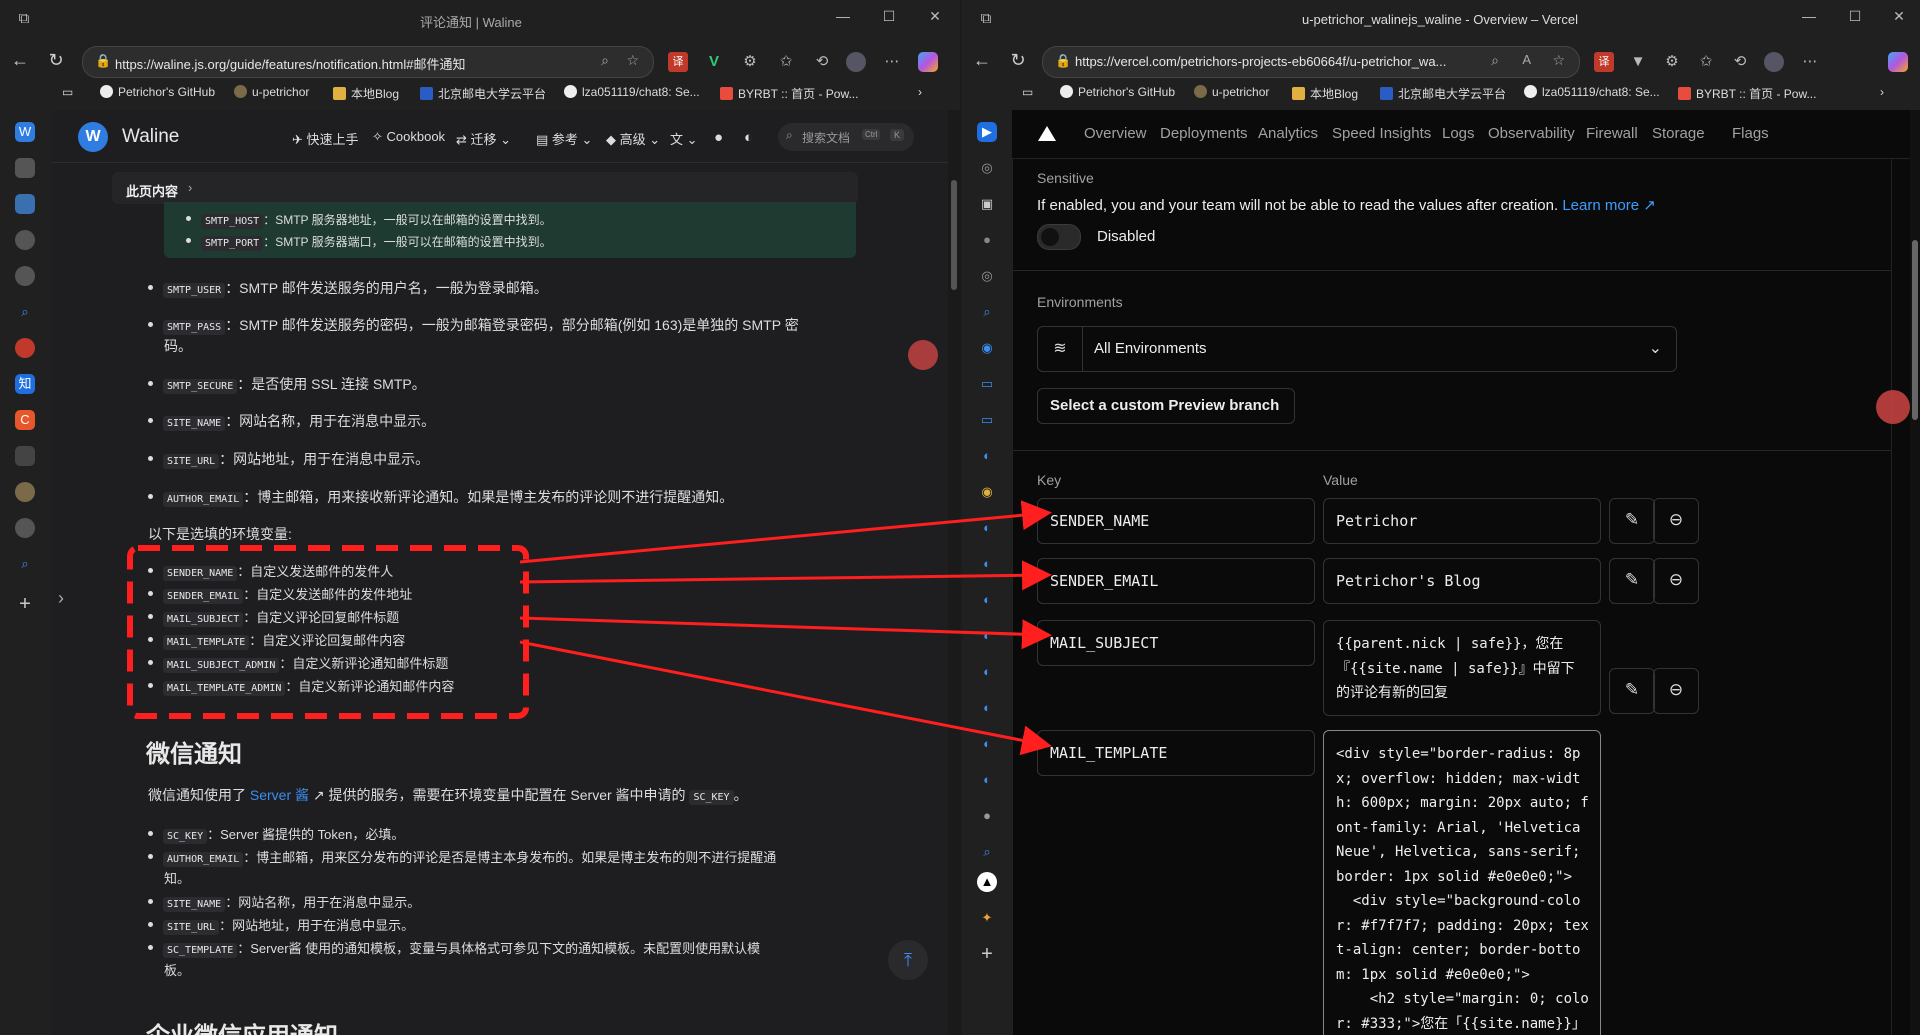 This screenshot has width=1920, height=1035. Describe the element at coordinates (987, 204) in the screenshot. I see `vtab-doc-icon: ▣` at that location.